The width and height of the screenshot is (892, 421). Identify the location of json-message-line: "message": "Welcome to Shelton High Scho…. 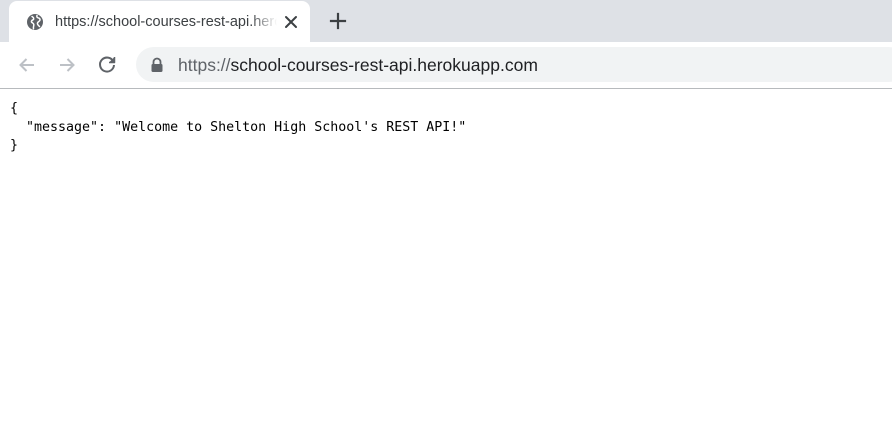
(238, 127).